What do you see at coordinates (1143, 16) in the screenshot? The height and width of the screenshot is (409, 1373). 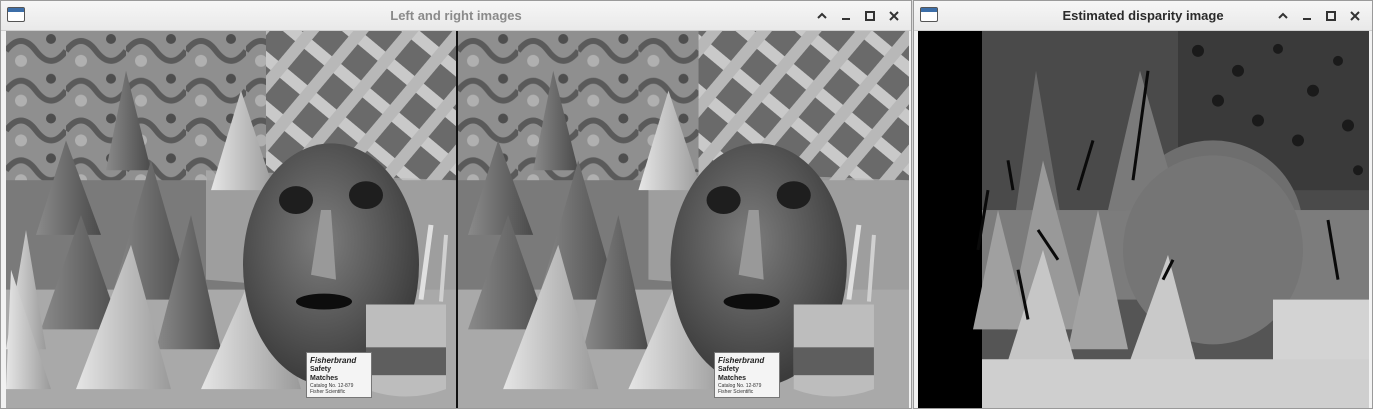 I see `titlebar: Estimated disparity image` at bounding box center [1143, 16].